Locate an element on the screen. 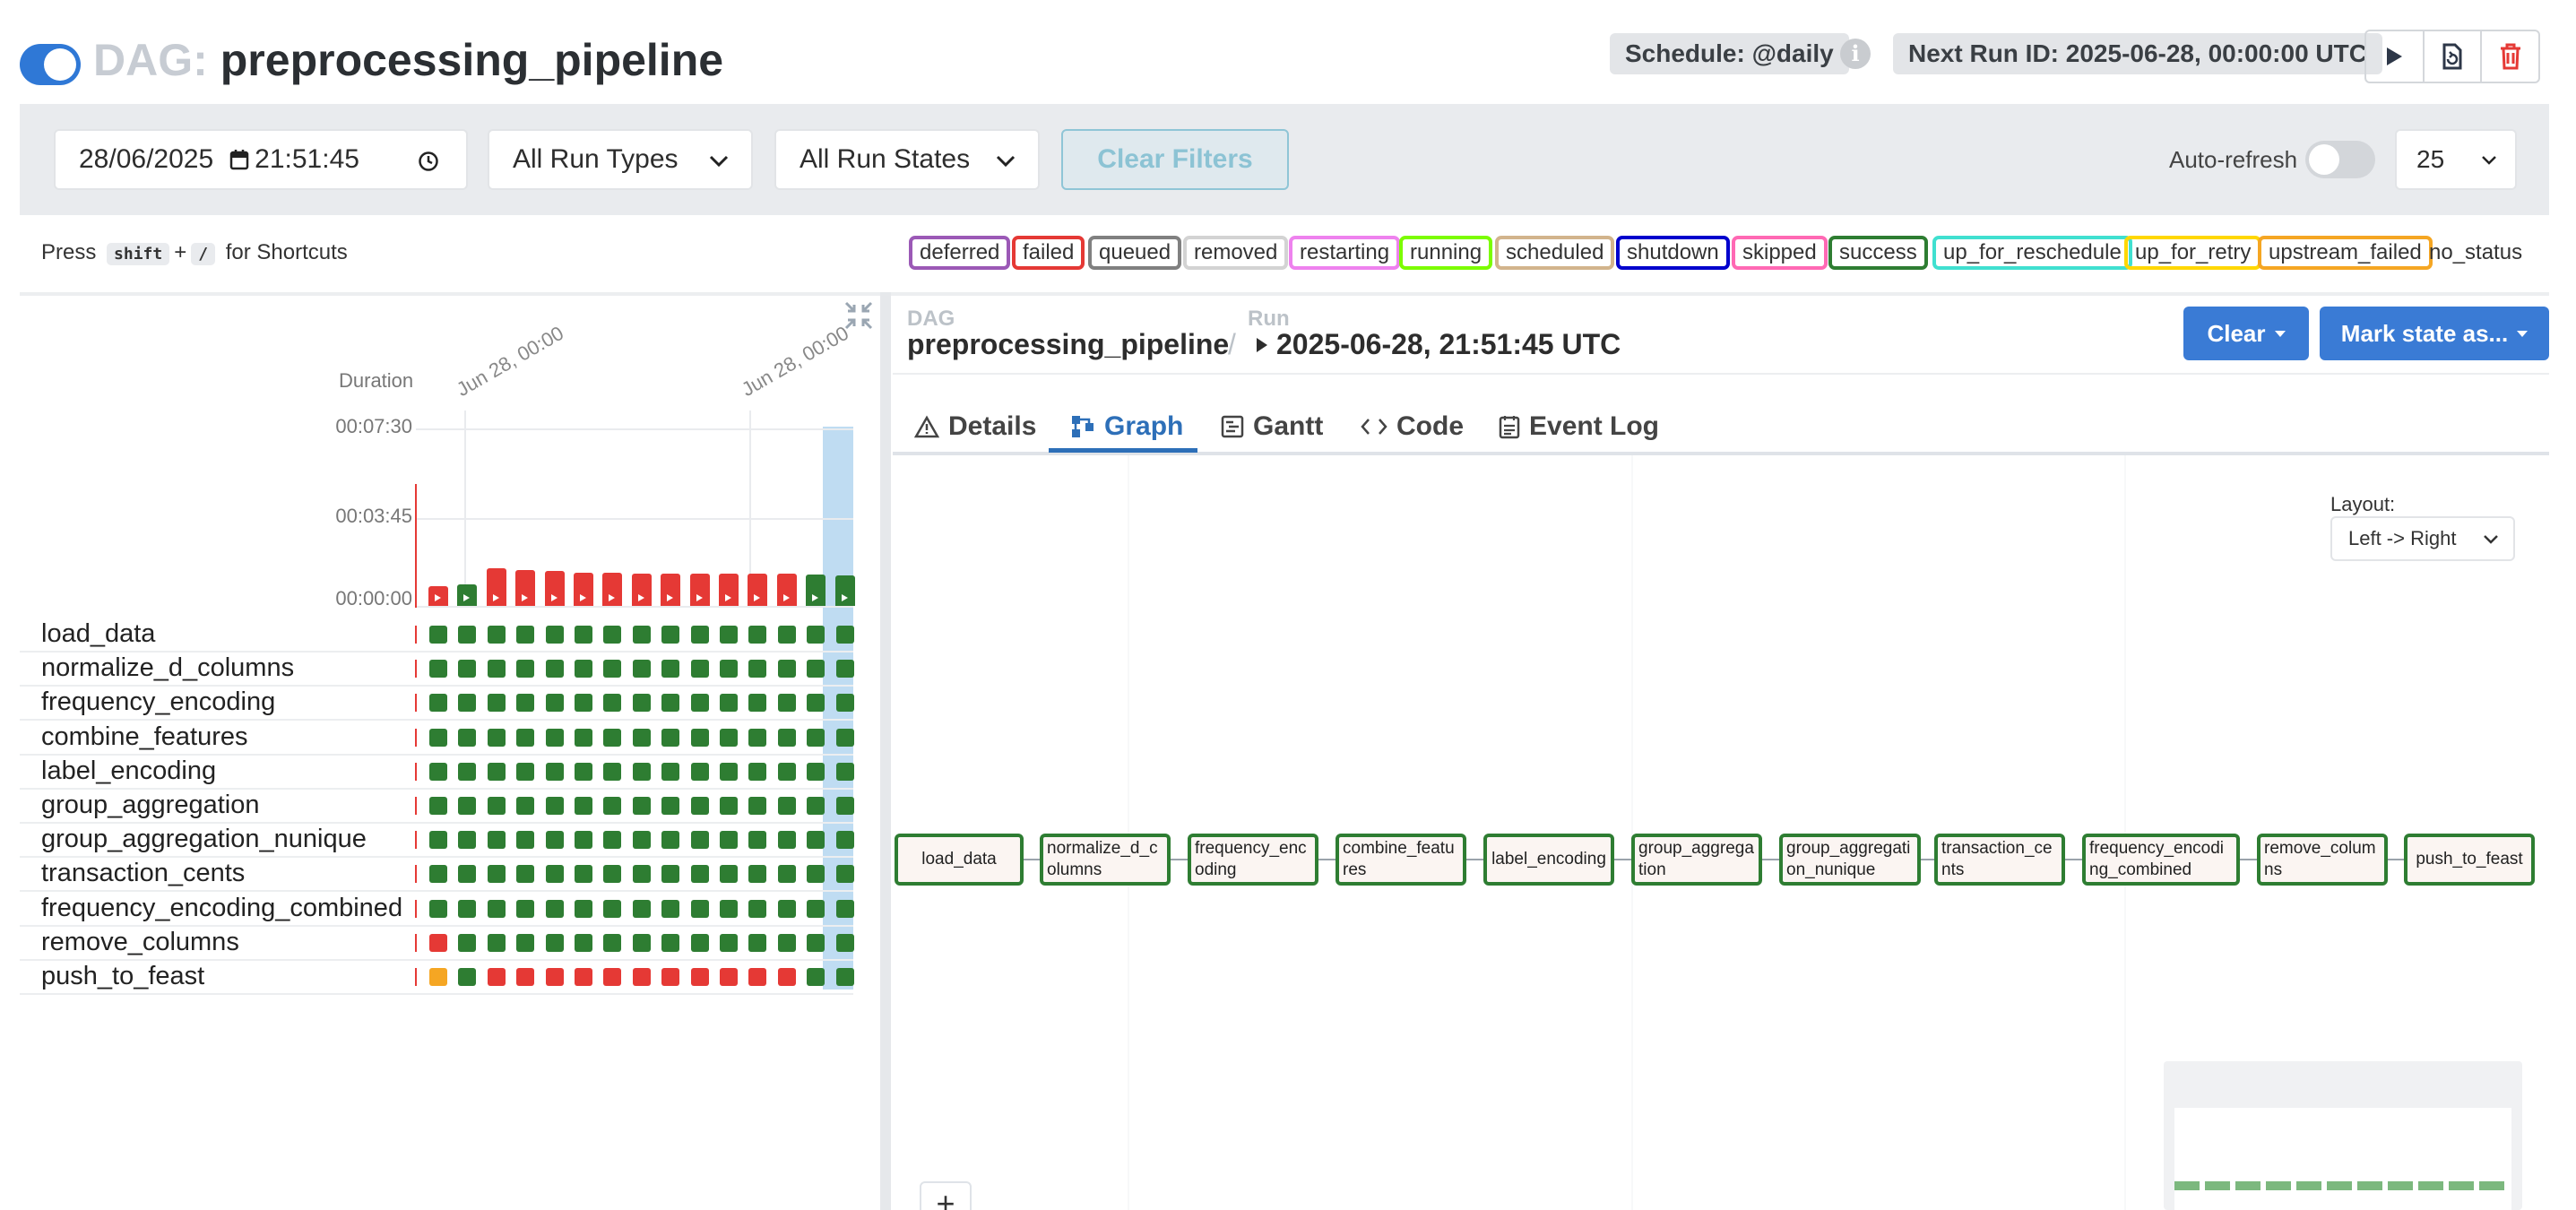 Image resolution: width=2576 pixels, height=1210 pixels. legend-no-status: no_status is located at coordinates (2475, 253).